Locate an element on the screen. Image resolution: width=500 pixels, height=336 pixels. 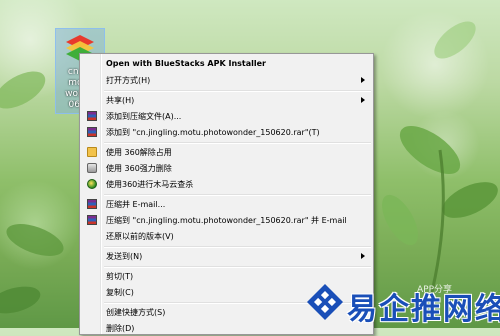
menu-item-label: 删除(D) is located at coordinates (120, 328).